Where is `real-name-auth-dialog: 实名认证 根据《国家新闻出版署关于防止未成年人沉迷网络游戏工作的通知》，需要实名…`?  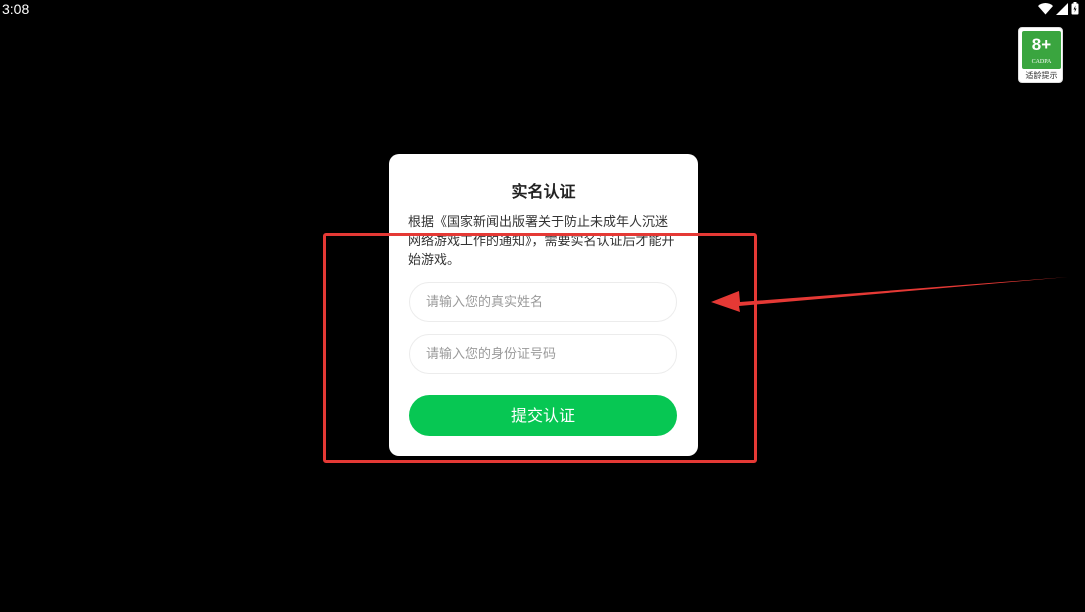
real-name-auth-dialog: 实名认证 根据《国家新闻出版署关于防止未成年人沉迷网络游戏工作的通知》，需要实名… is located at coordinates (543, 305).